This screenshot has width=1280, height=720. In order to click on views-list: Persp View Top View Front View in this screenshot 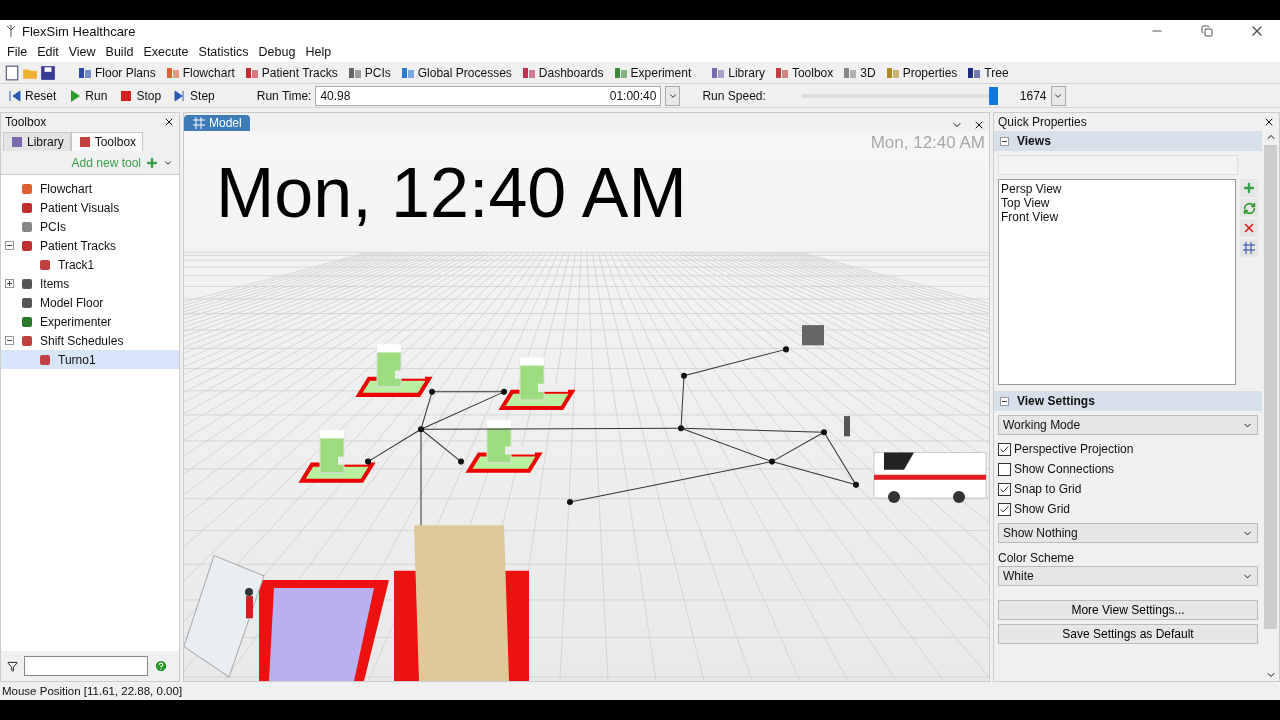, I will do `click(1117, 282)`.